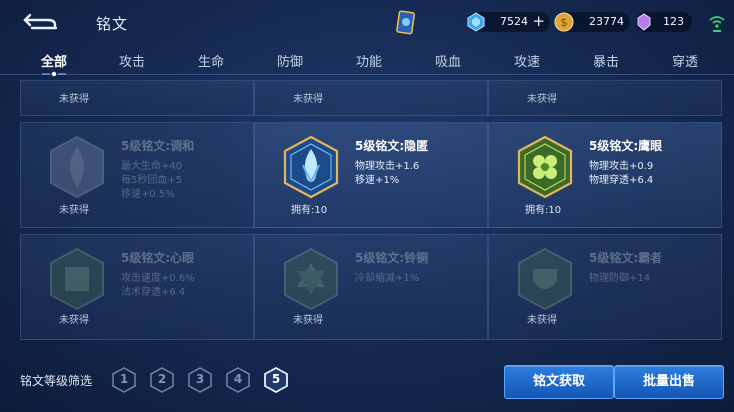 The height and width of the screenshot is (412, 734). Describe the element at coordinates (545, 279) in the screenshot. I see `rune-overlord-icon` at that location.